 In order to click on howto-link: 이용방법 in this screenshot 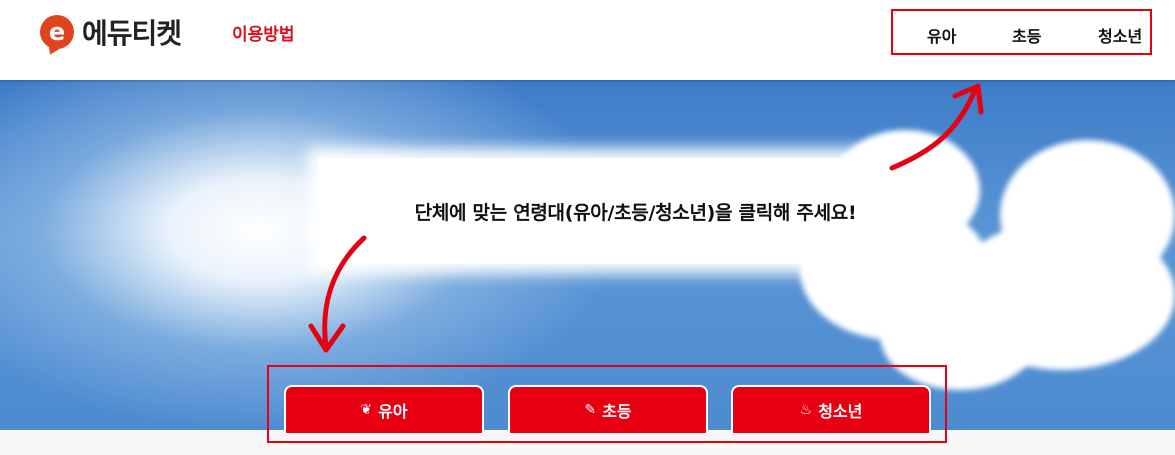, I will do `click(263, 32)`.